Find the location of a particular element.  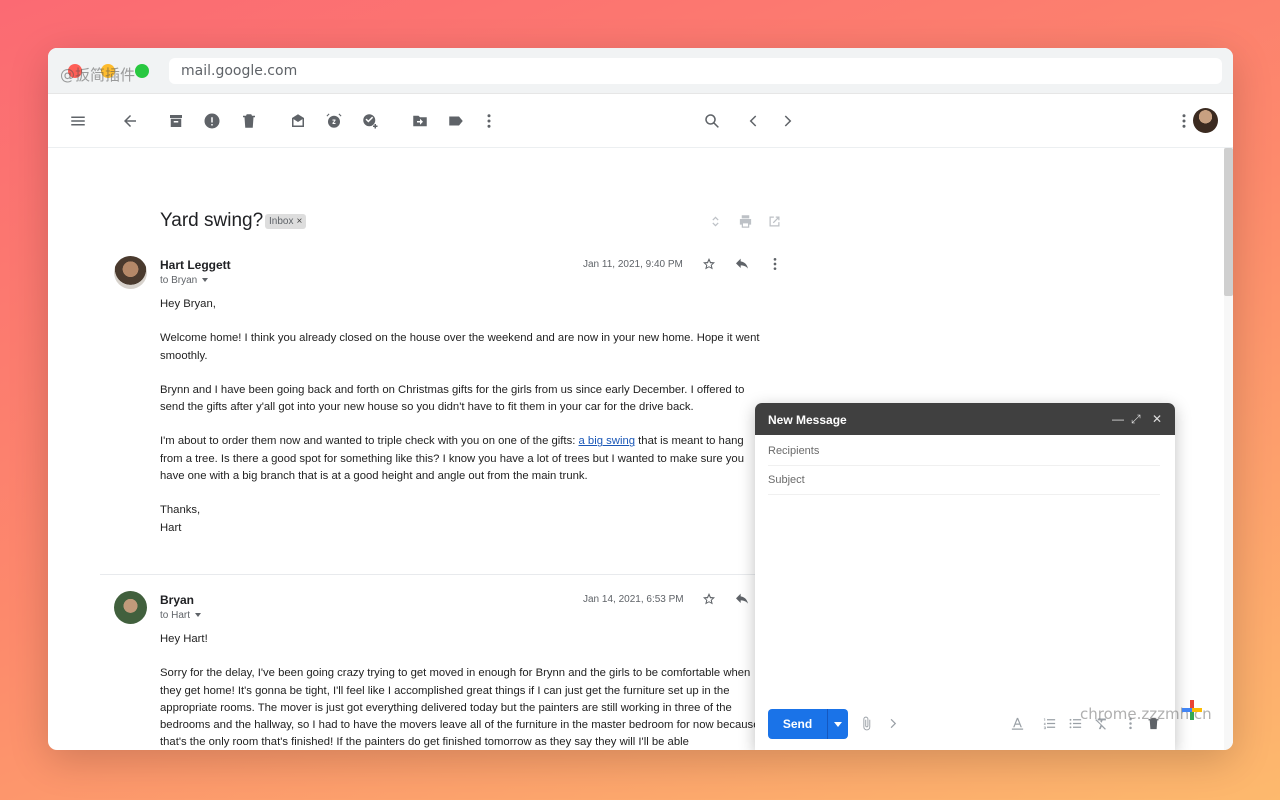

greeting: Hey Bryan, is located at coordinates (188, 304).